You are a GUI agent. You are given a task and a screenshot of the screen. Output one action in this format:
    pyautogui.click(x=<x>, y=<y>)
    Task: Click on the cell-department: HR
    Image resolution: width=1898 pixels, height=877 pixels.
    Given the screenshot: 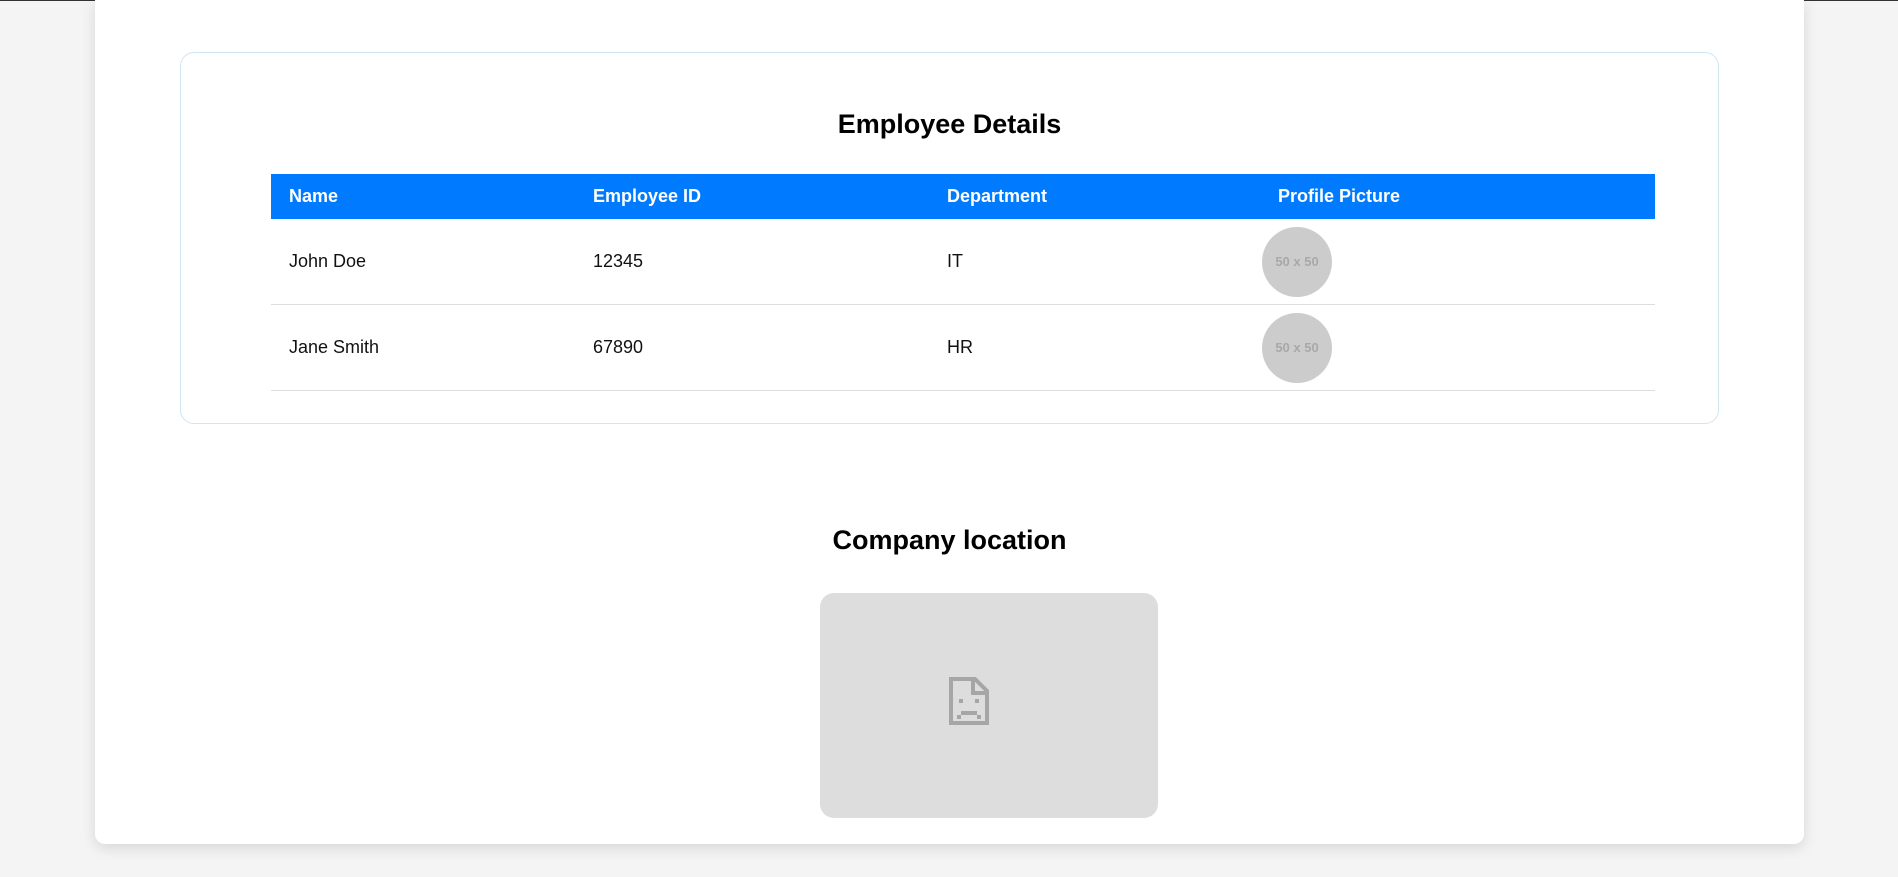 What is the action you would take?
    pyautogui.click(x=1094, y=347)
    